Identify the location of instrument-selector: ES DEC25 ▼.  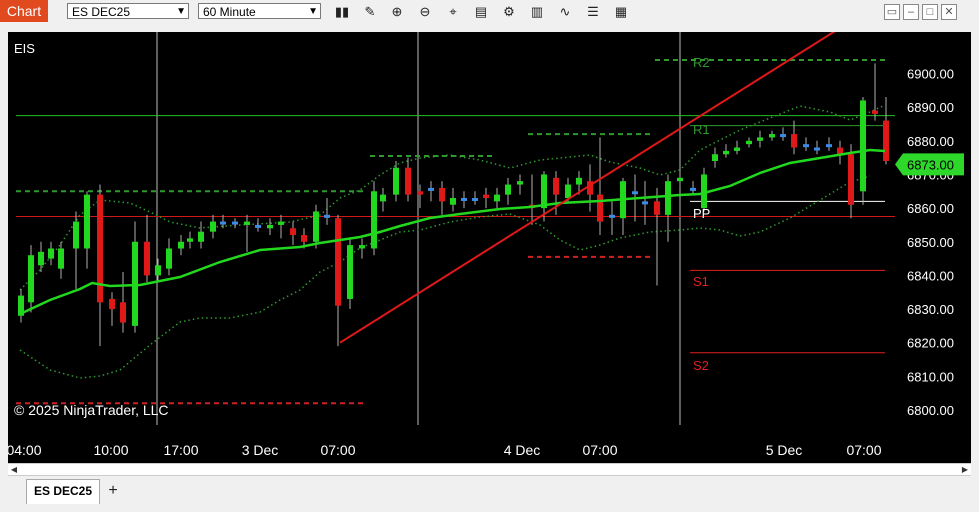
(128, 11).